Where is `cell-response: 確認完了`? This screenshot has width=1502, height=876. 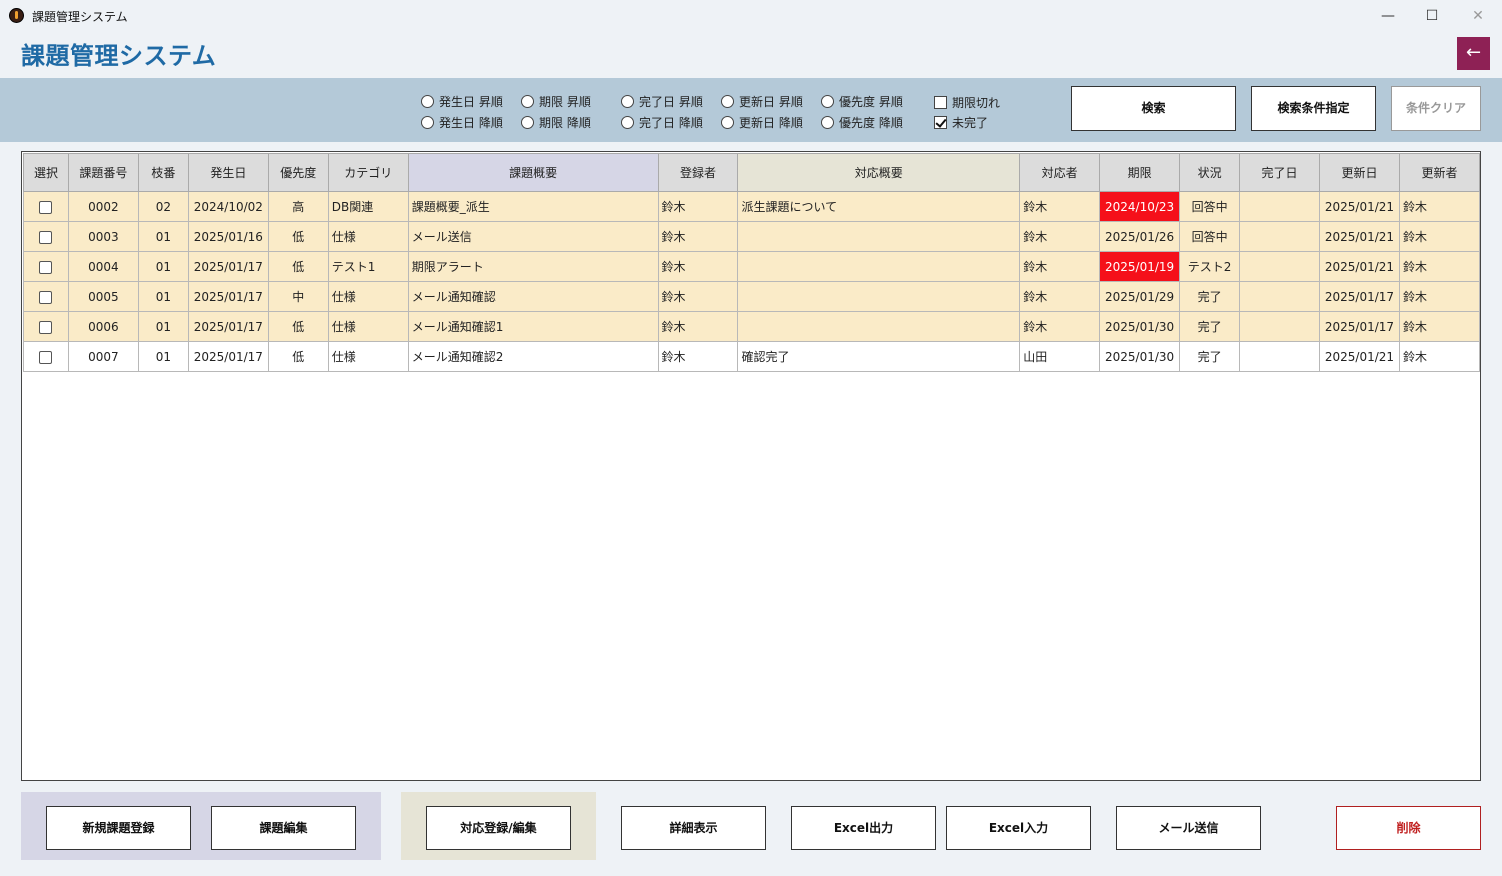
cell-response: 確認完了 is located at coordinates (879, 356).